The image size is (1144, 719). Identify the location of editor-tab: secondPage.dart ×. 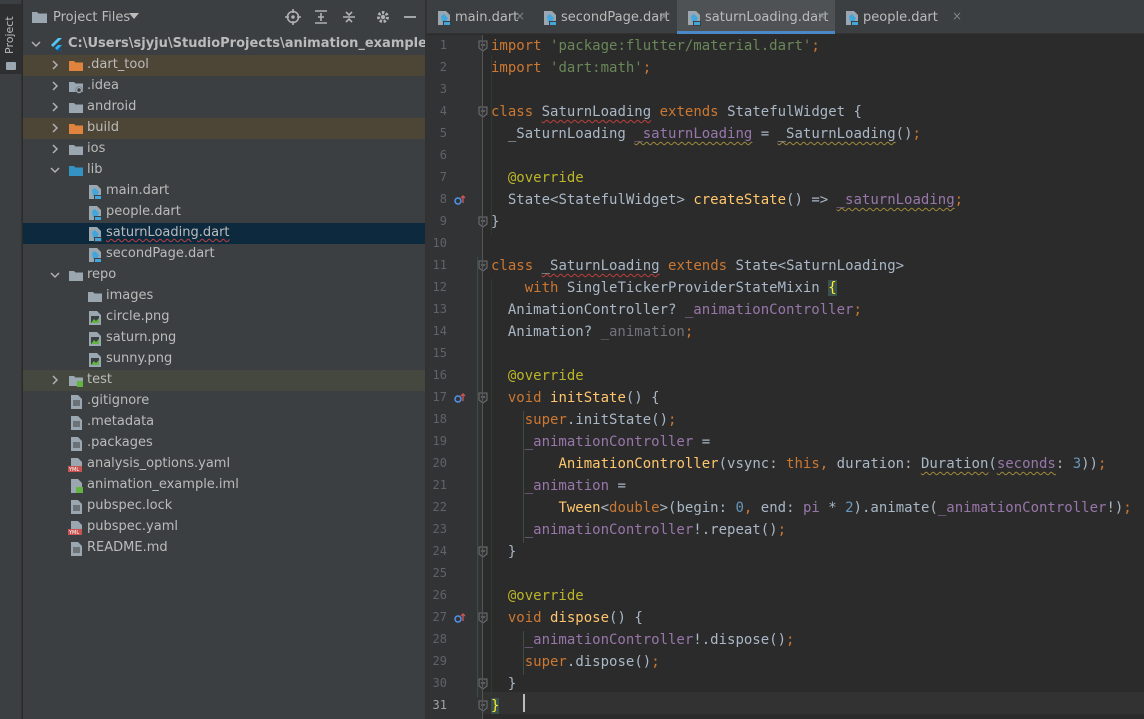
(605, 17).